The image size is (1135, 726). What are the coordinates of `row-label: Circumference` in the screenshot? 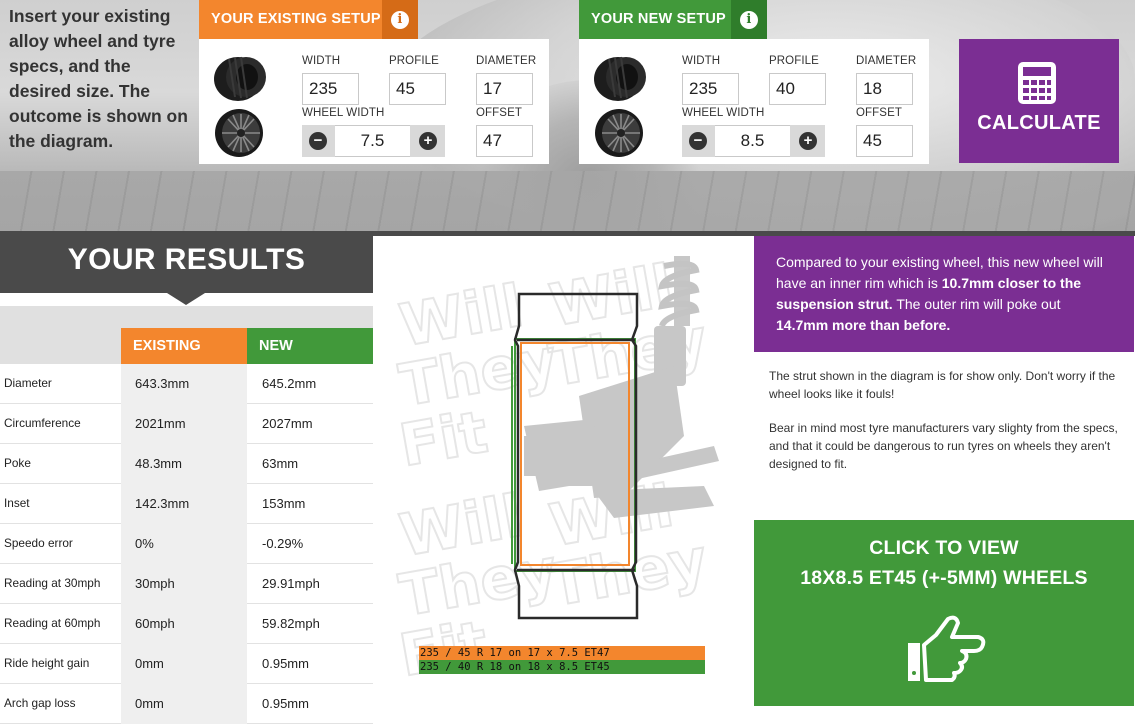 It's located at (42, 423).